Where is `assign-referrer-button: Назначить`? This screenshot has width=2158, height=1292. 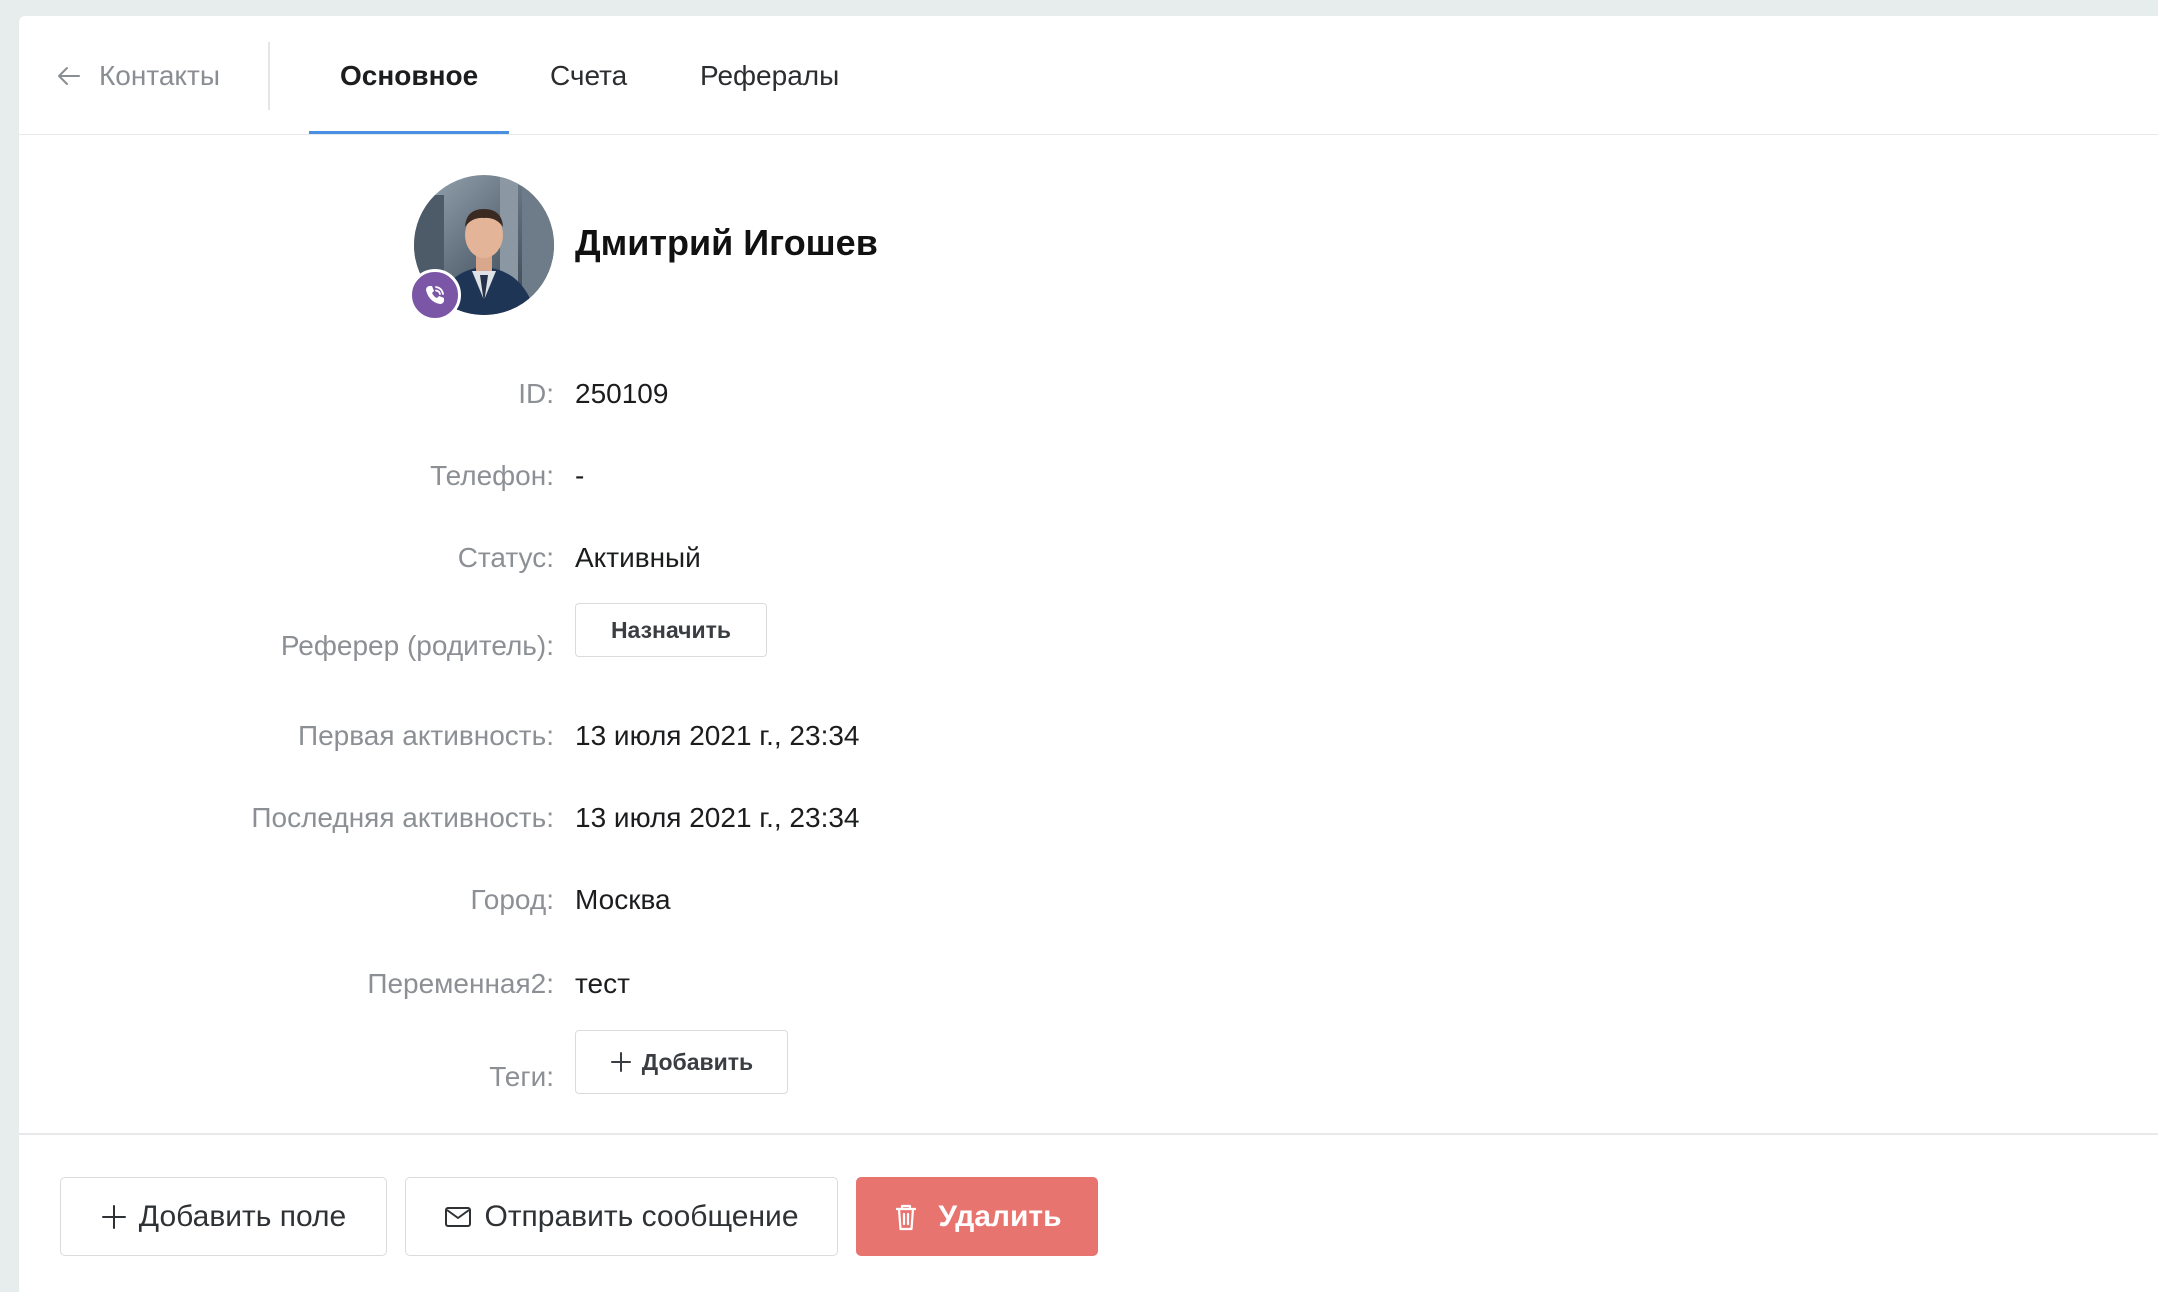 assign-referrer-button: Назначить is located at coordinates (671, 630).